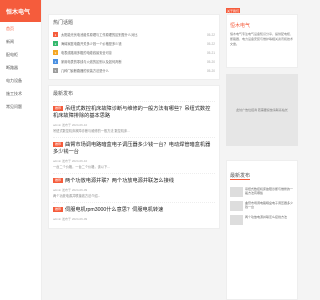  Describe the element at coordinates (55, 43) in the screenshot. I see `rank-badge: 2` at that location.